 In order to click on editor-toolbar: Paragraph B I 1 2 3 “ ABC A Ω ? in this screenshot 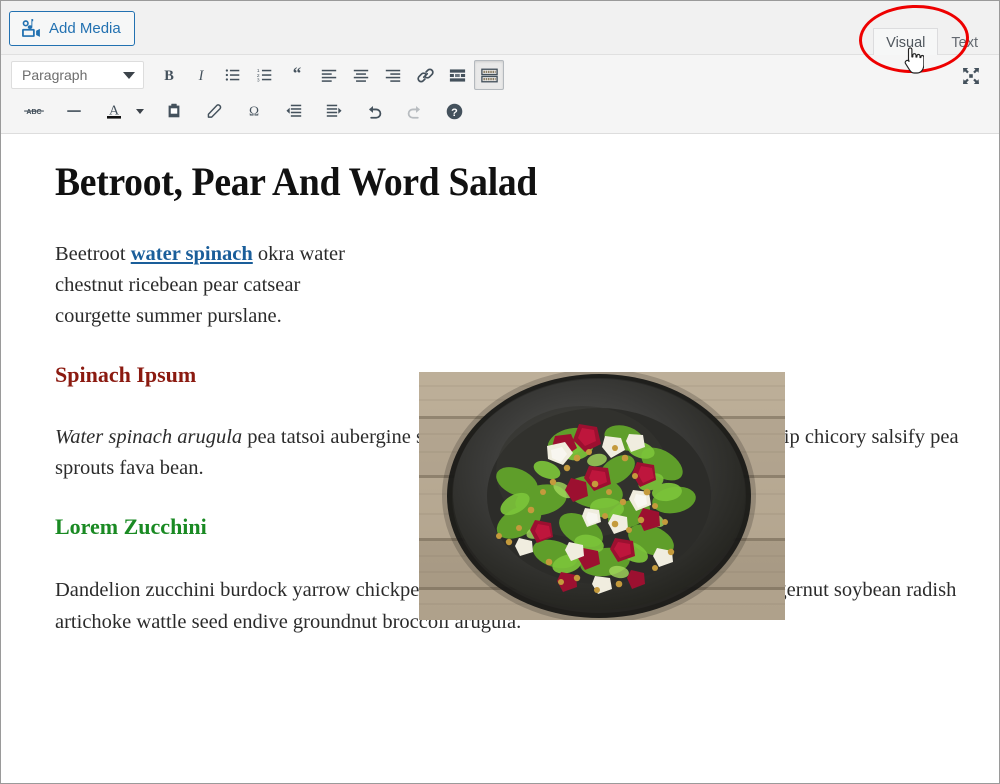, I will do `click(500, 94)`.